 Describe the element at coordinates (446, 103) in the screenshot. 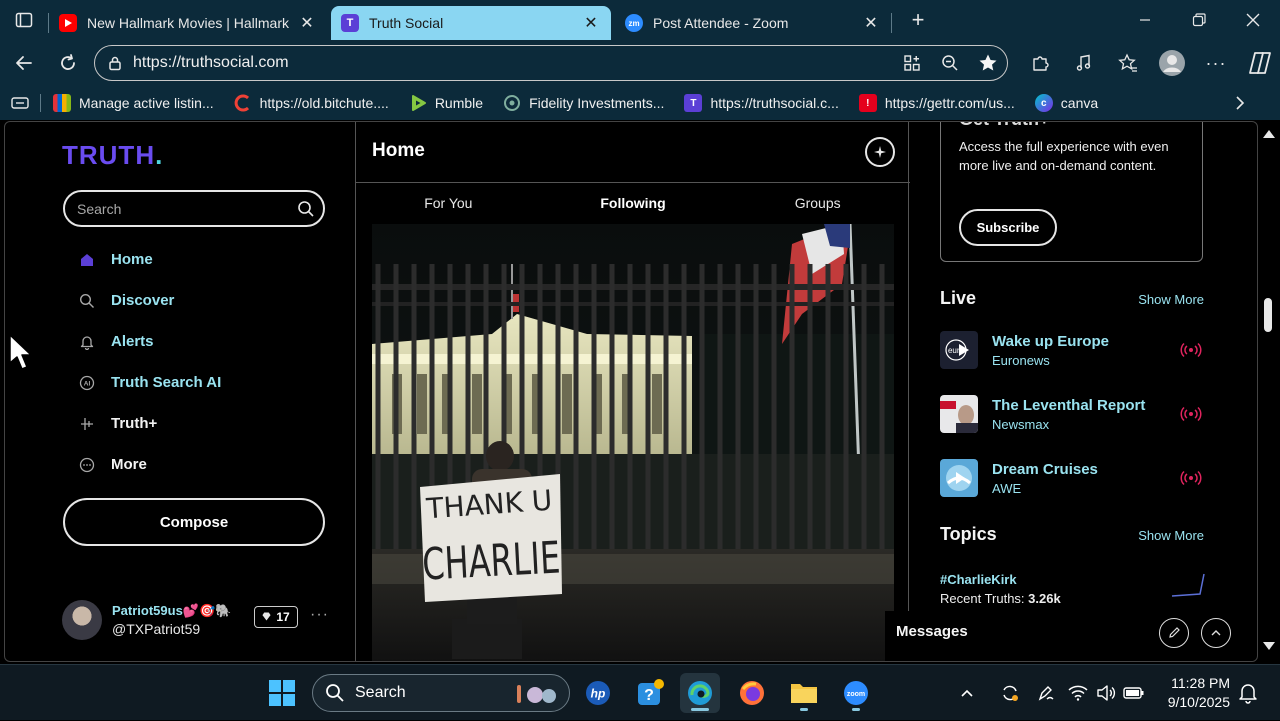

I see `bookmark-rumble: Rumble` at that location.